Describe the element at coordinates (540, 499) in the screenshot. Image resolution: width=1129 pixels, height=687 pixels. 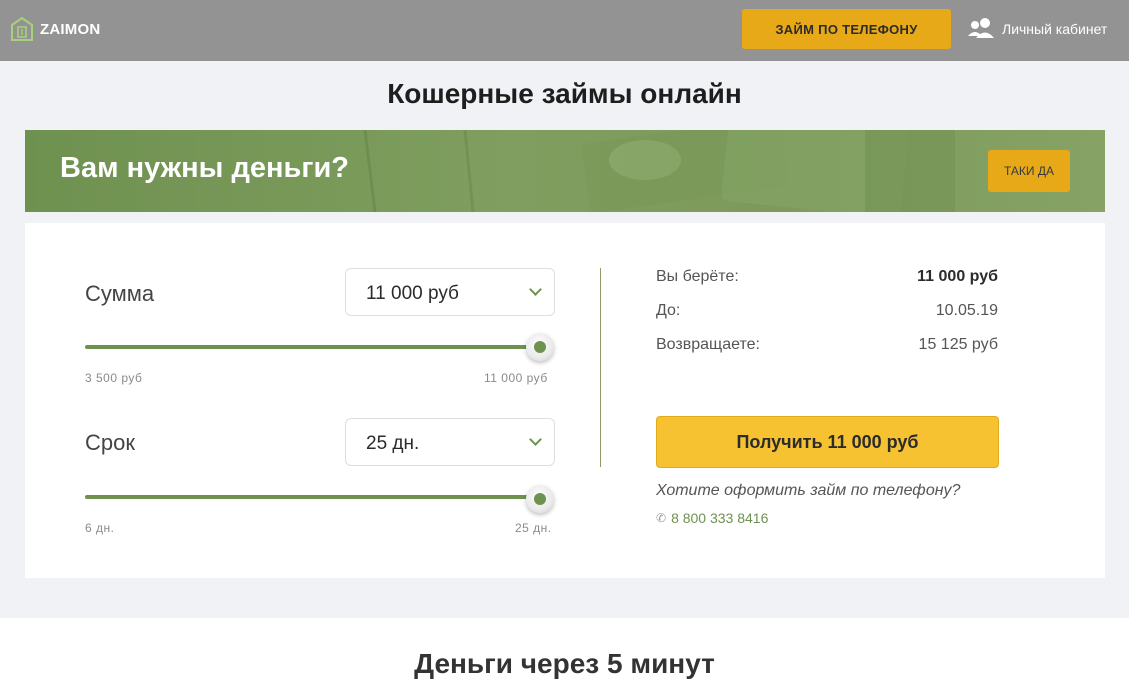
I see `term-slider-thumb` at that location.